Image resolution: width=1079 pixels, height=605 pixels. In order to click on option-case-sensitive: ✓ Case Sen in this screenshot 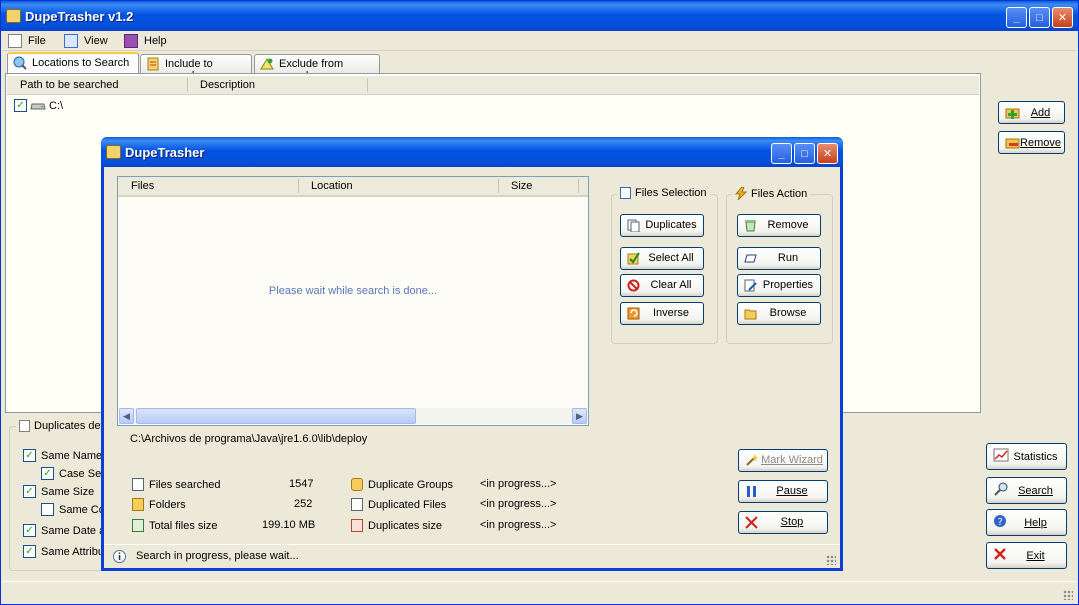, I will do `click(74, 473)`.